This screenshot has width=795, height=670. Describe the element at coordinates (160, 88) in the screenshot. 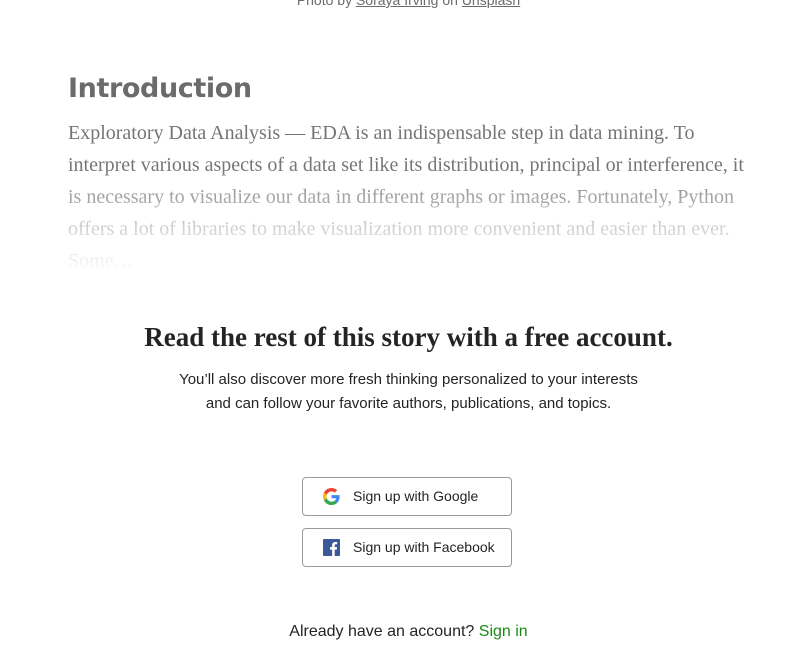

I see `section-heading: Introduction` at that location.